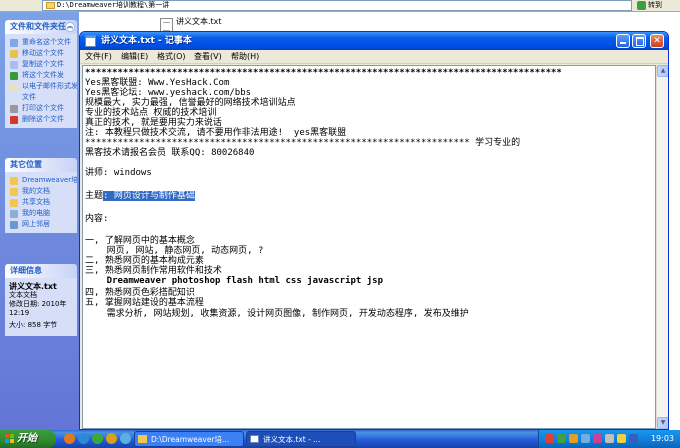 This screenshot has height=448, width=680. Describe the element at coordinates (190, 103) in the screenshot. I see `text-line: 规模最大, 实力最强, 信誉最好的网络技术培训站点` at that location.